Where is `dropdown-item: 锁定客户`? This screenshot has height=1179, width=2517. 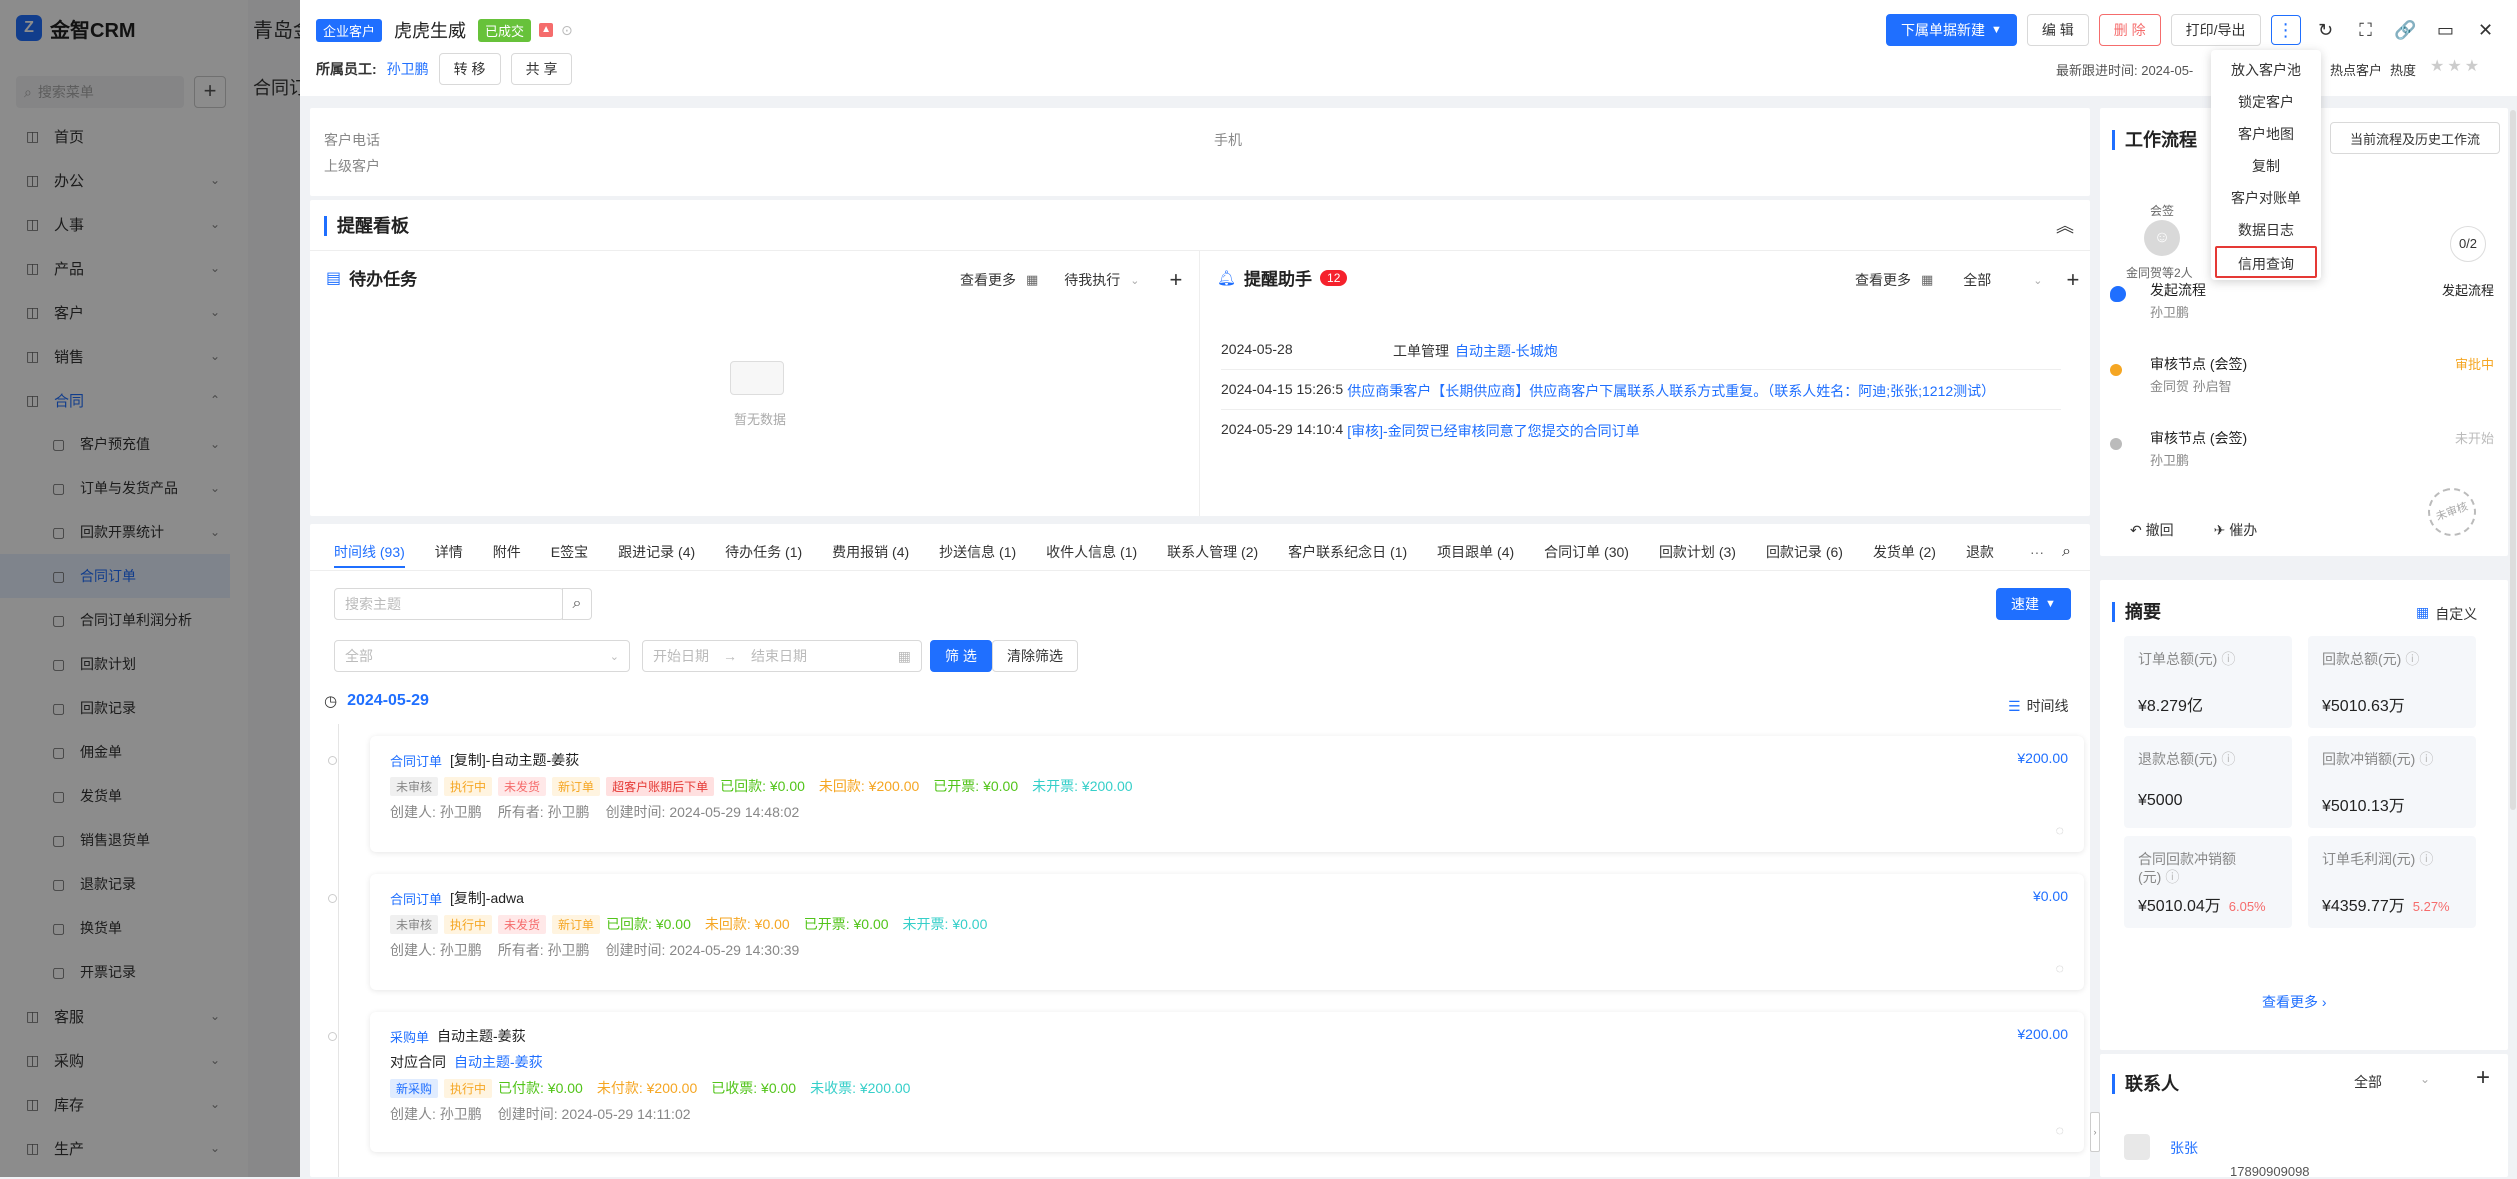 dropdown-item: 锁定客户 is located at coordinates (2266, 102).